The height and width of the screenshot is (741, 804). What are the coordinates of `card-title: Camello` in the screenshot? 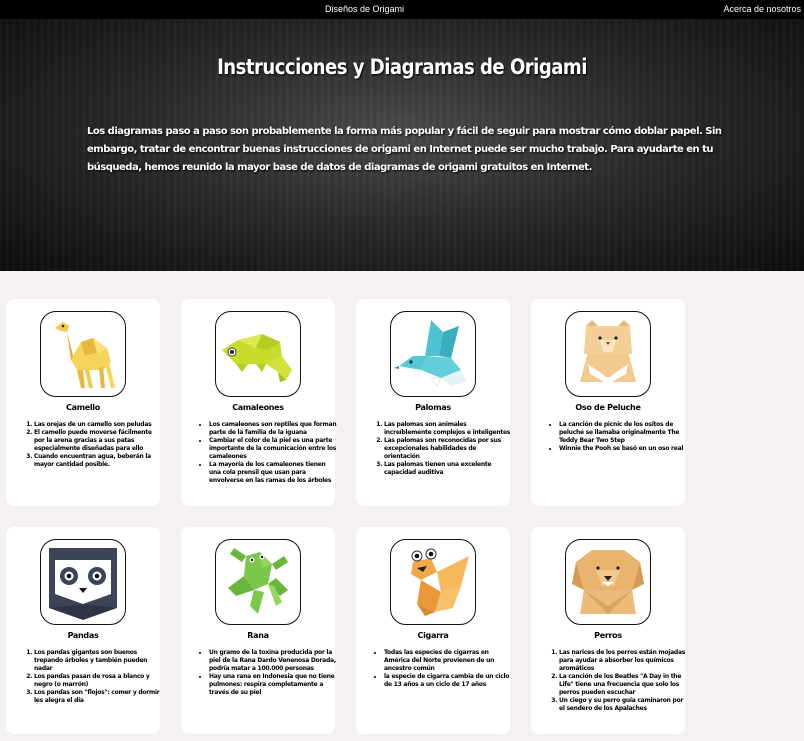 It's located at (83, 407).